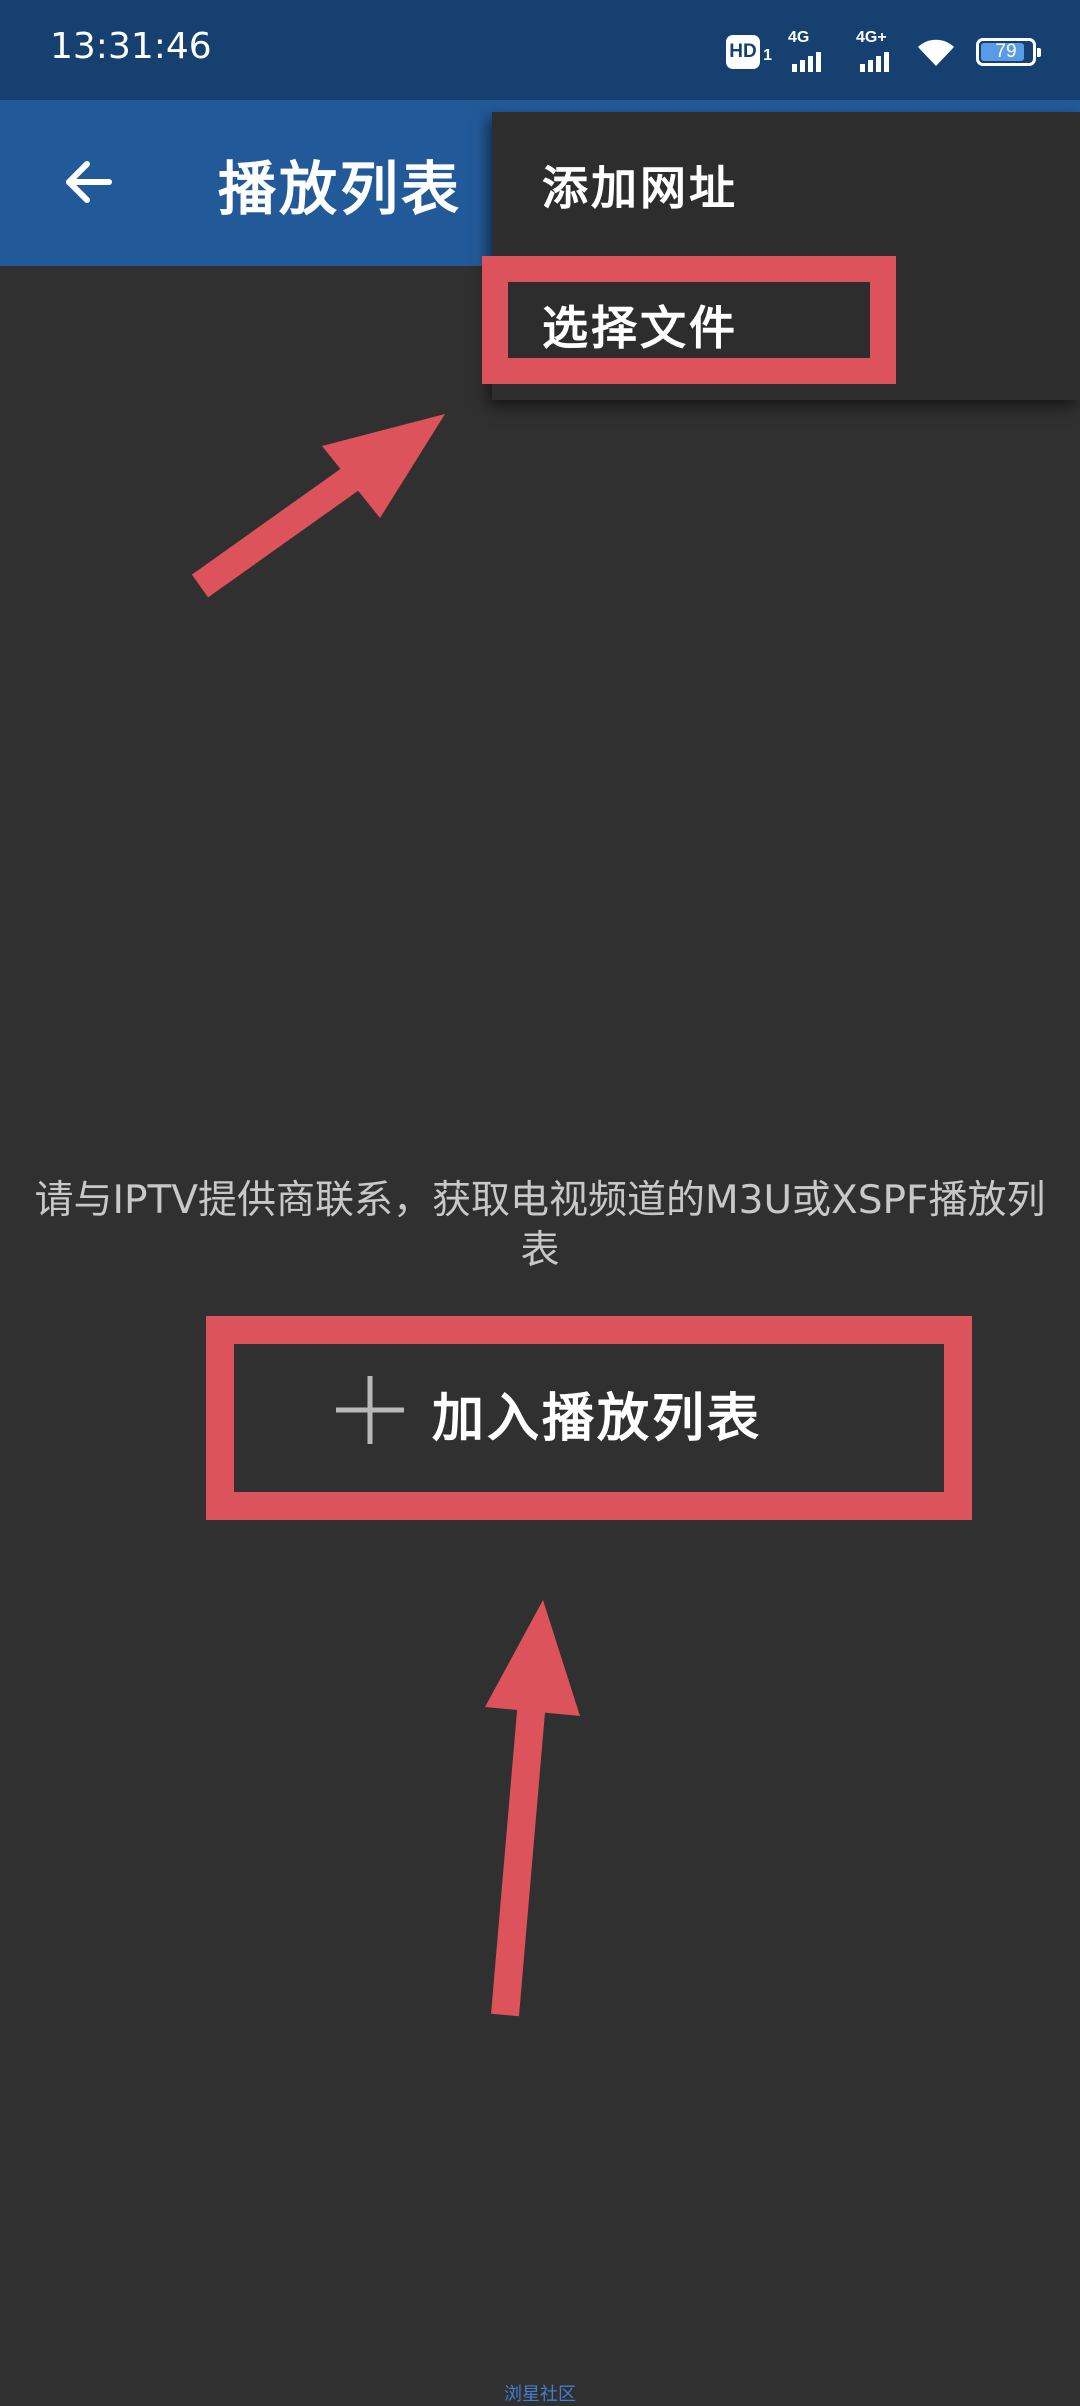 Image resolution: width=1080 pixels, height=2406 pixels. I want to click on add-playlist-button: 加入播放列表, so click(589, 1418).